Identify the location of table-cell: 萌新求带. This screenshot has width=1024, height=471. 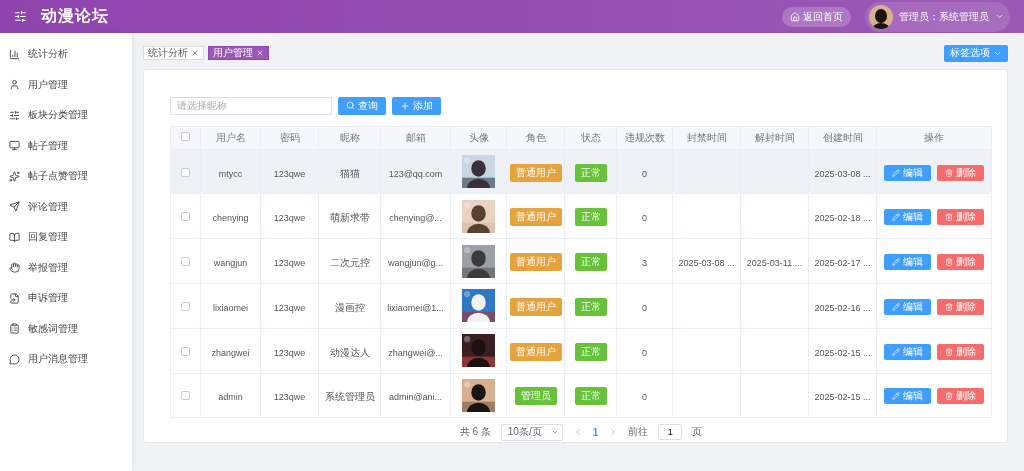
(349, 218).